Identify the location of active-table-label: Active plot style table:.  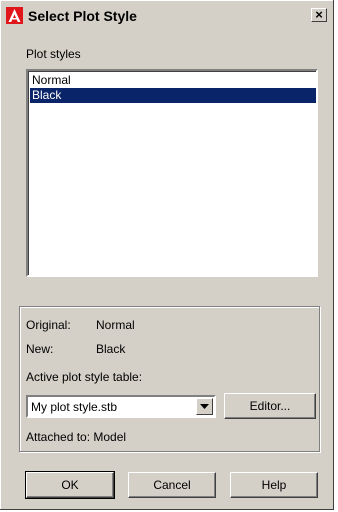
(84, 377).